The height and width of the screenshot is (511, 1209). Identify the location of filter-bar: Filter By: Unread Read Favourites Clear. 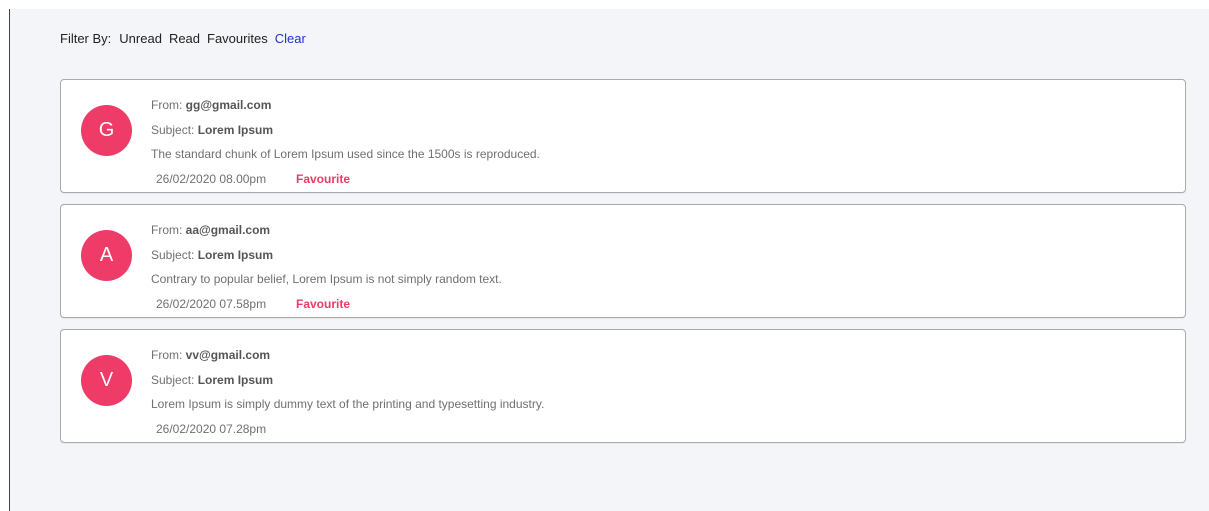
(186, 38).